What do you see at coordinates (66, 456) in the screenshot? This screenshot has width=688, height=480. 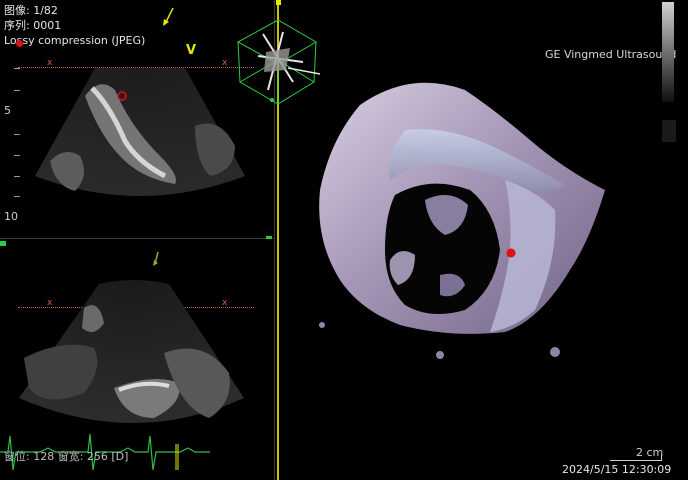 I see `window-level-label: 窗位: 128 窗宽: 256 [D]` at bounding box center [66, 456].